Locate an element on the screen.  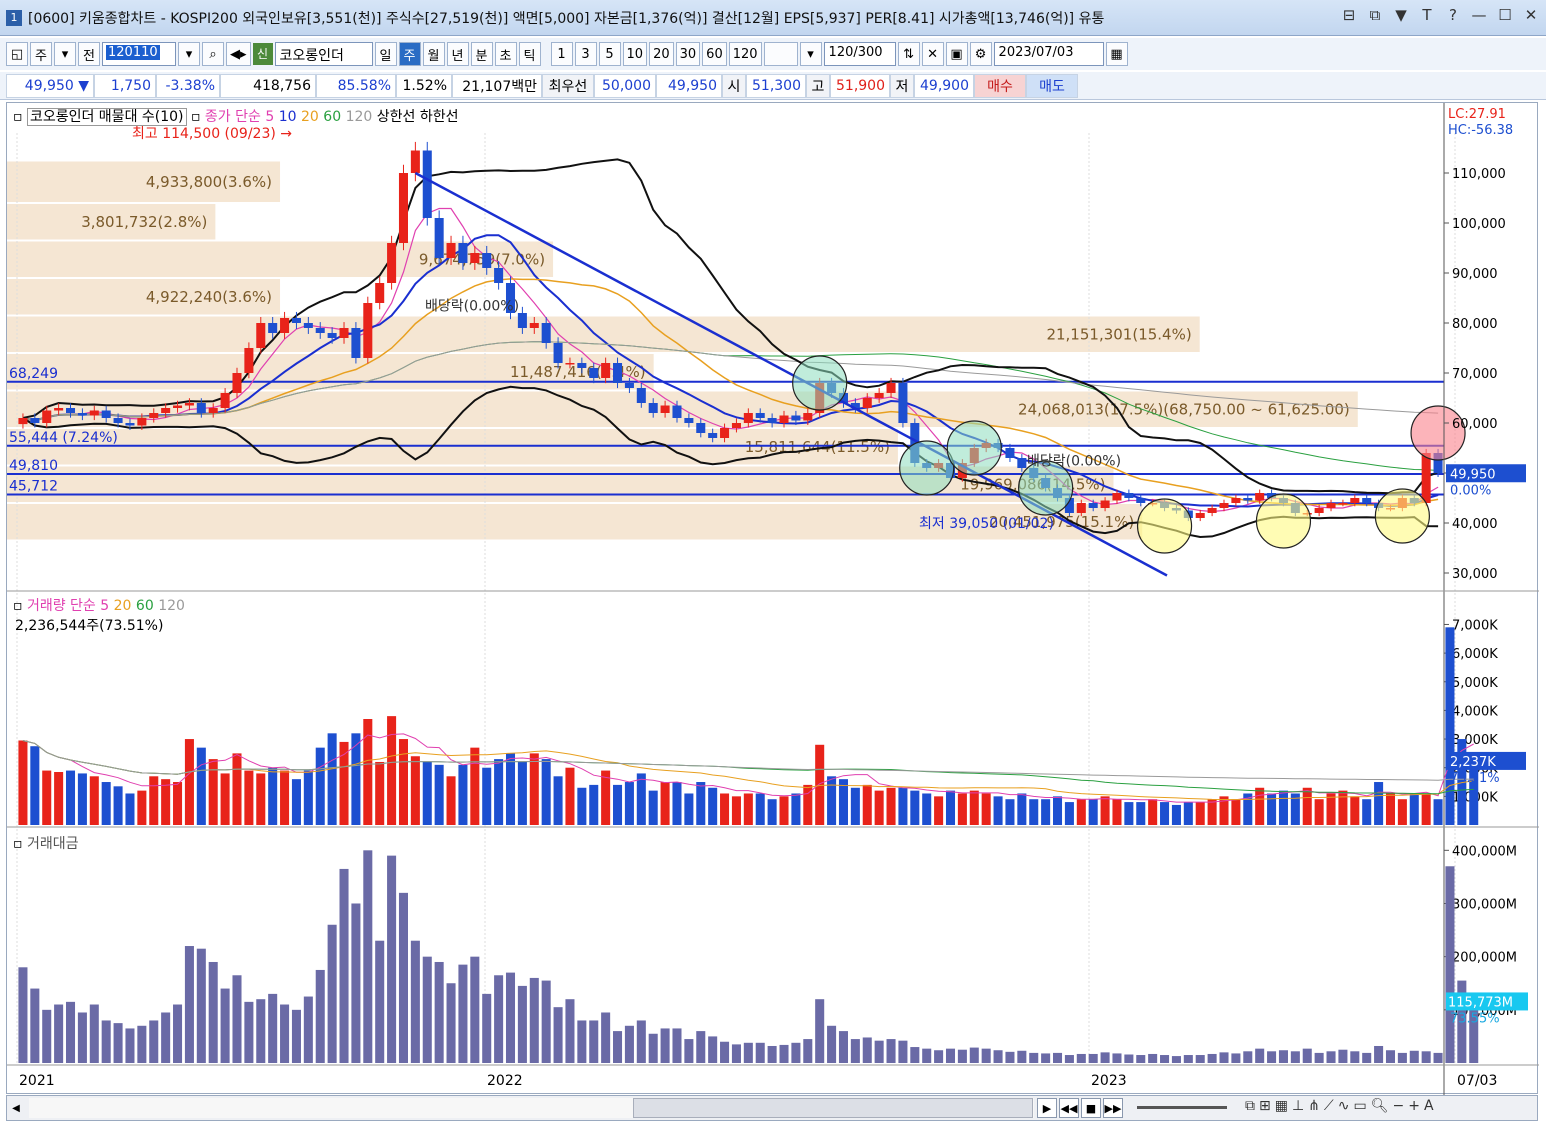
vol-ma120: 120 is located at coordinates (171, 606).